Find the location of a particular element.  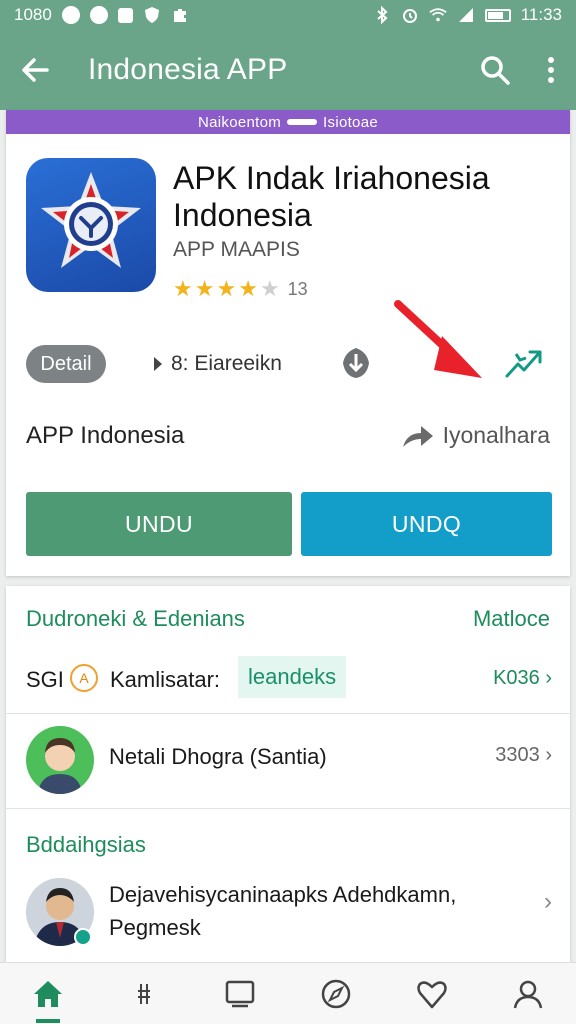

list-item: Netali Dhogra (Santia) 3303 › is located at coordinates (288, 761).